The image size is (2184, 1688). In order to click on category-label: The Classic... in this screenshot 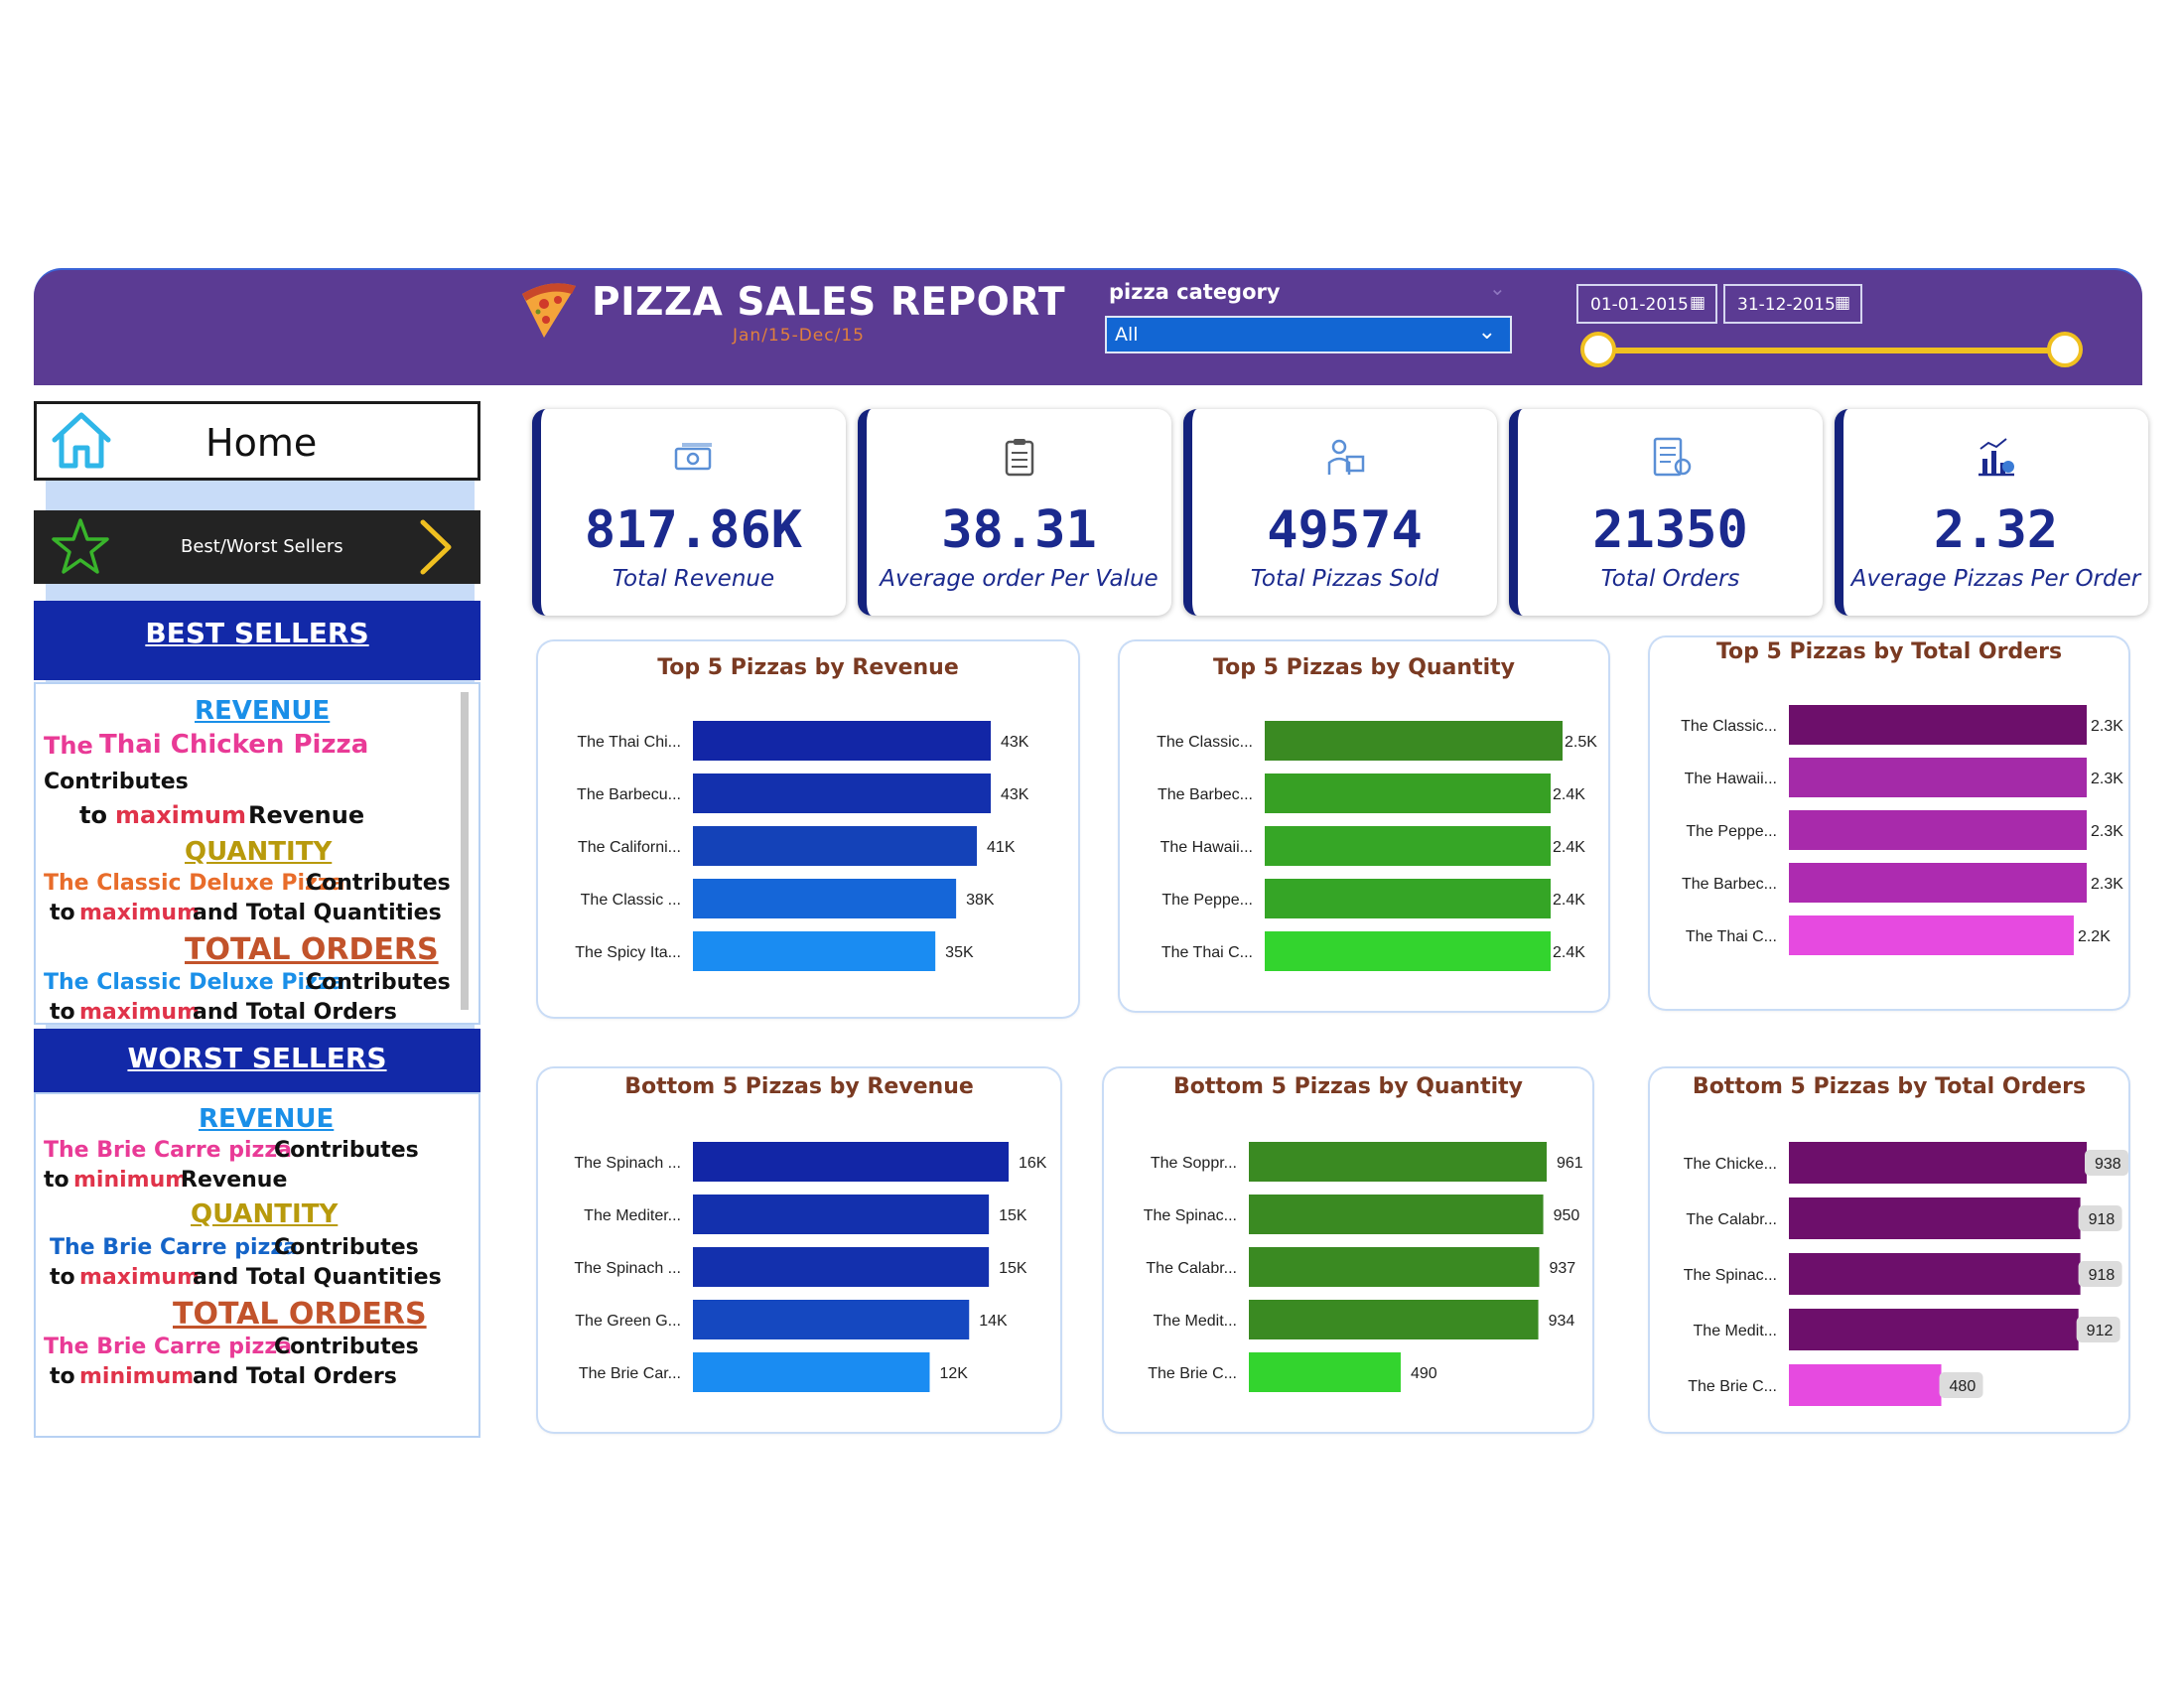, I will do `click(1729, 726)`.